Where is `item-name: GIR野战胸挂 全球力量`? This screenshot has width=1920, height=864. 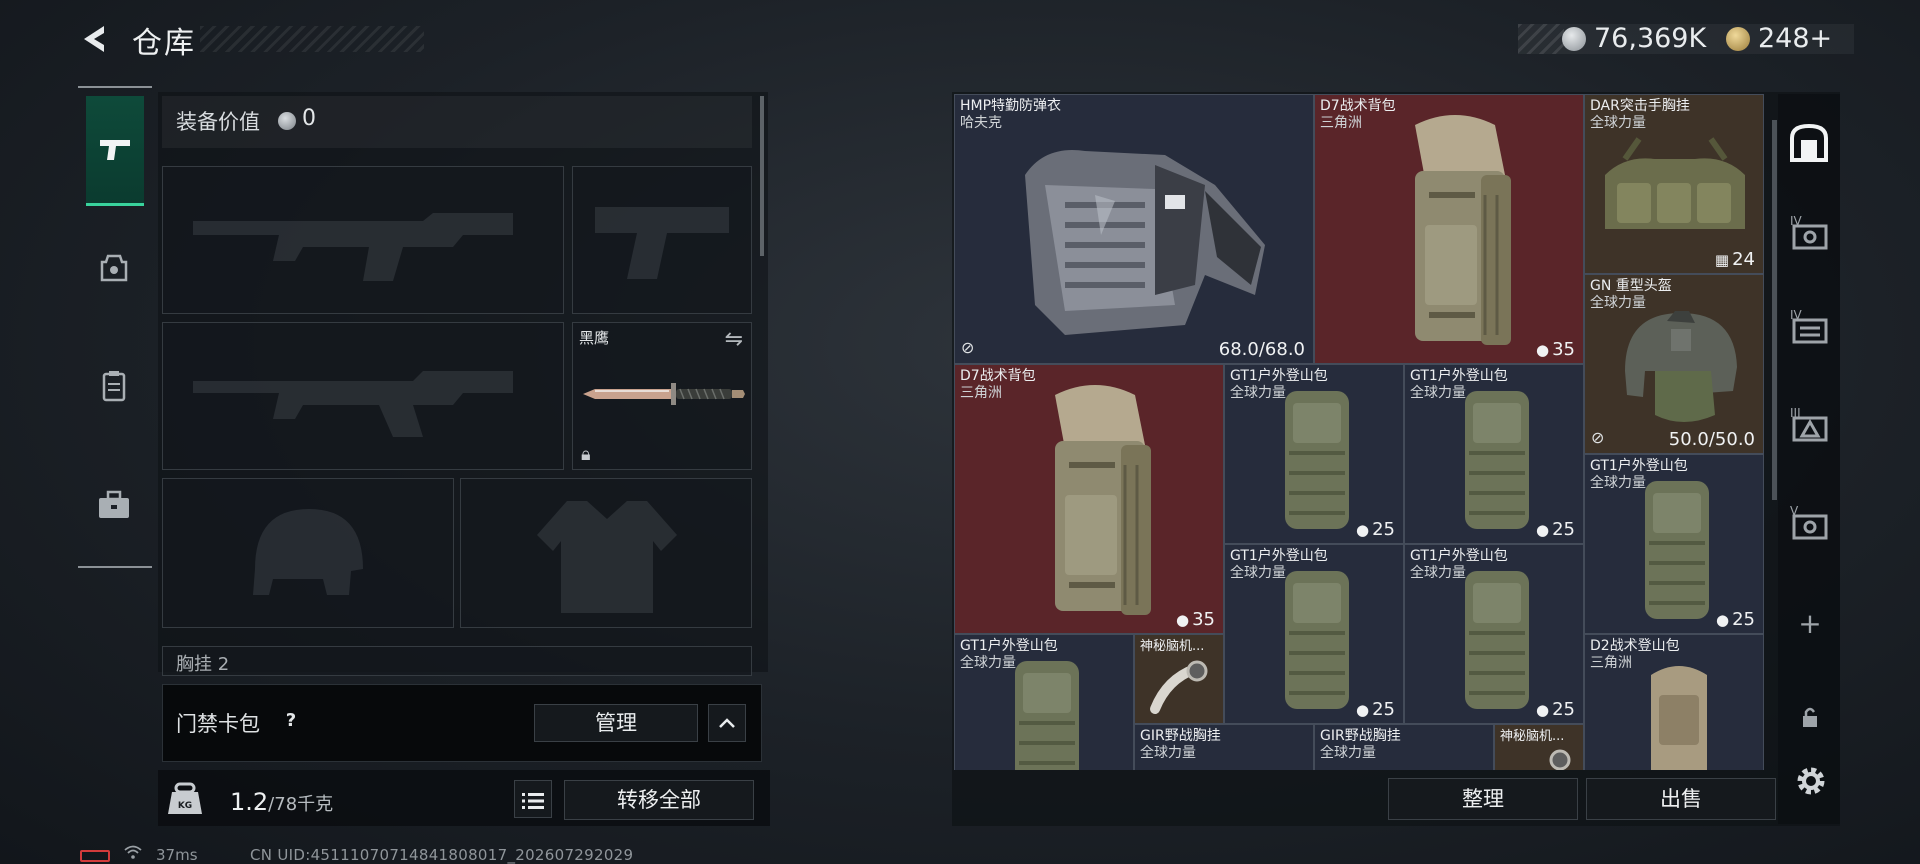
item-name: GIR野战胸挂 全球力量 is located at coordinates (1180, 744).